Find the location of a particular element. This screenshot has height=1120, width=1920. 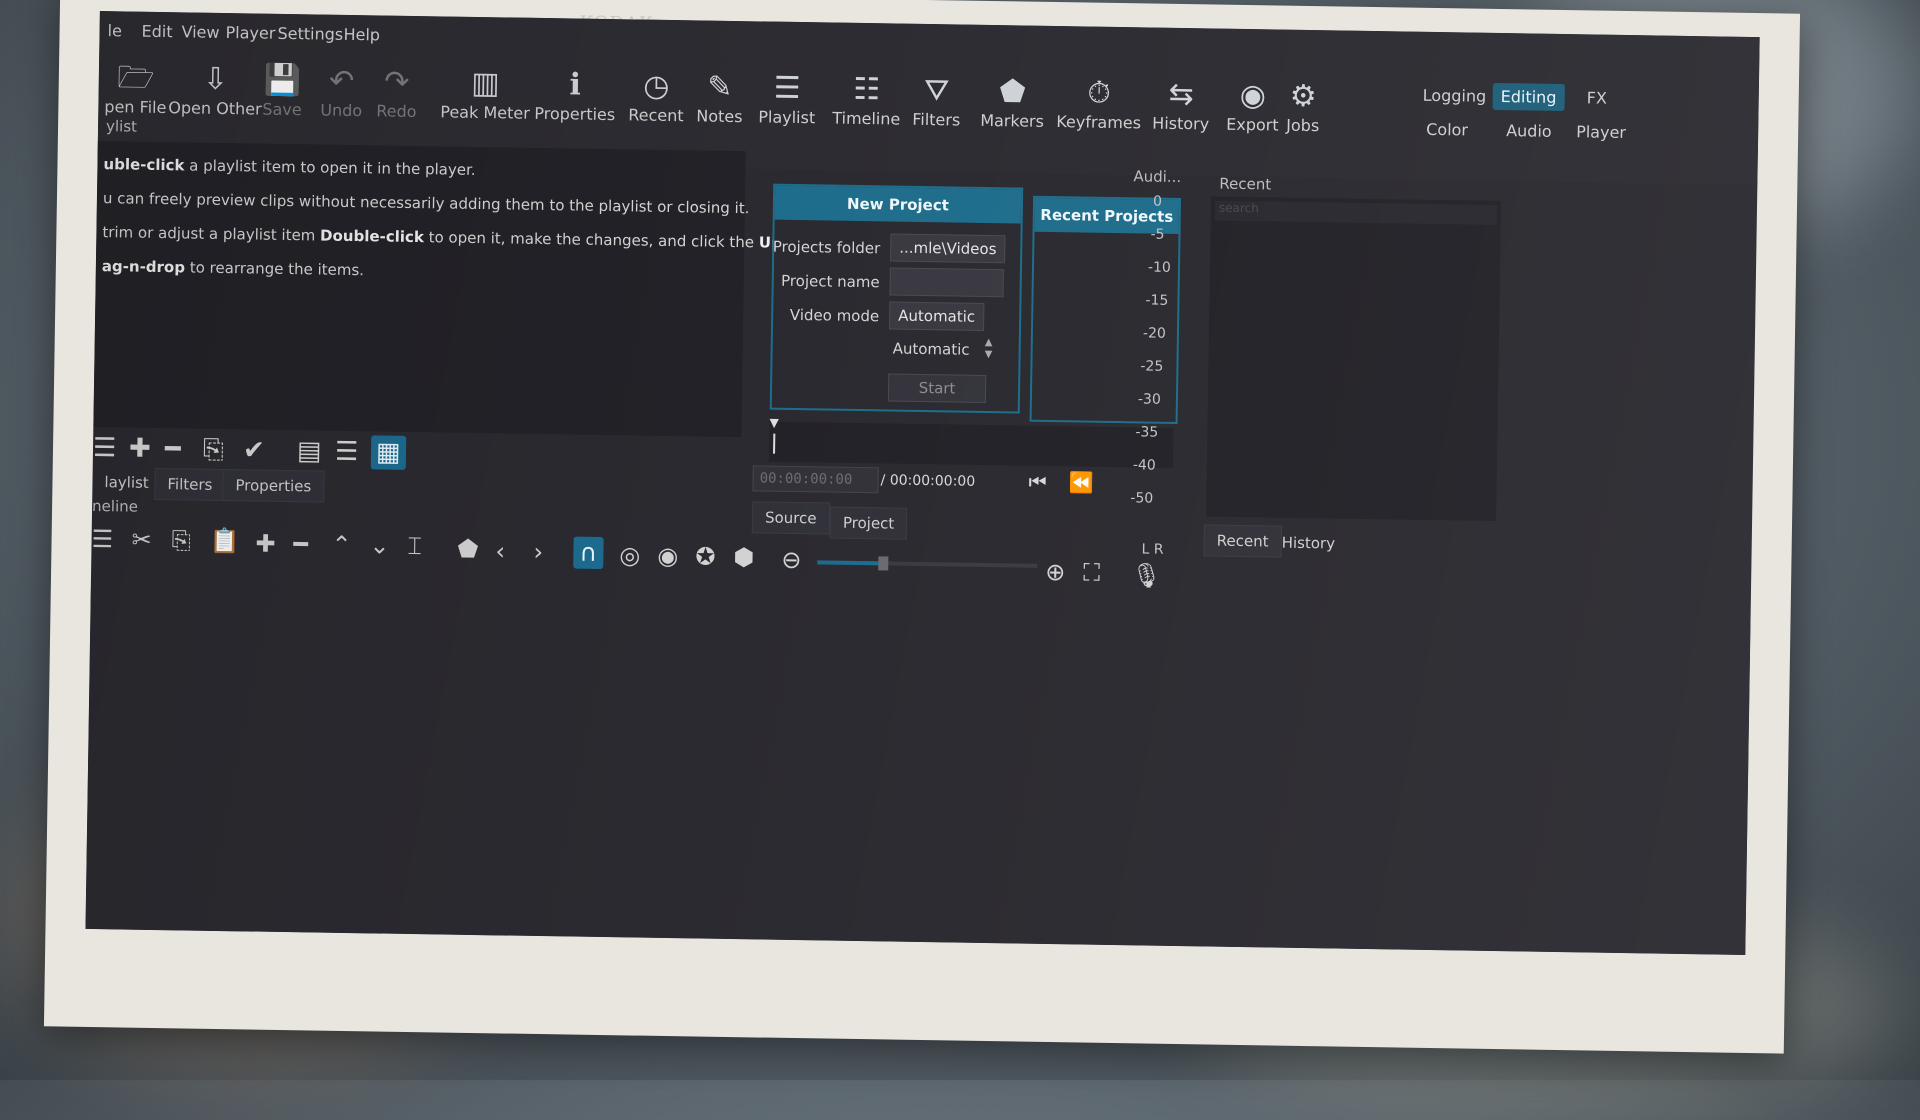

record-audio-icon: 🎙 is located at coordinates (1146, 575).